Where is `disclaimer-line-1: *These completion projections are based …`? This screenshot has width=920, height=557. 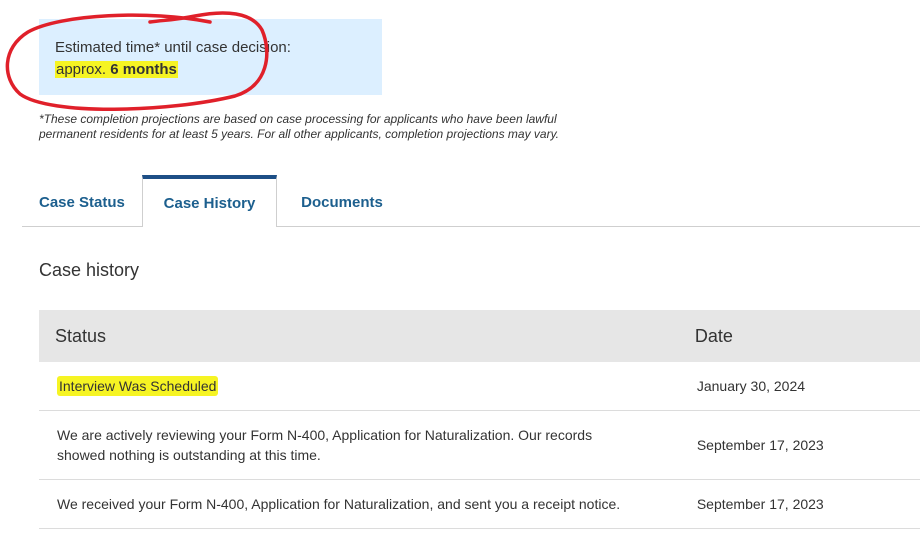
disclaimer-line-1: *These completion projections are based … is located at coordinates (298, 119).